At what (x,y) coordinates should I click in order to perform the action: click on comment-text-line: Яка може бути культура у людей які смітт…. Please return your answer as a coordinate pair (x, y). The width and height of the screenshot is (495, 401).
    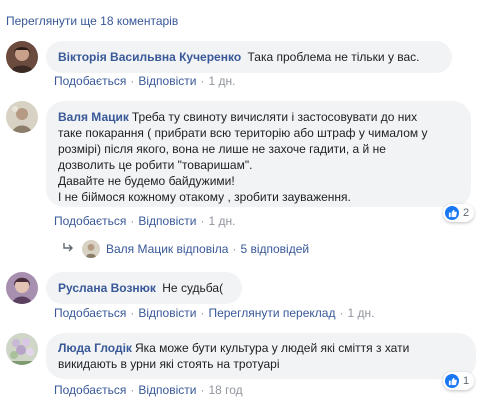
    Looking at the image, I should click on (272, 348).